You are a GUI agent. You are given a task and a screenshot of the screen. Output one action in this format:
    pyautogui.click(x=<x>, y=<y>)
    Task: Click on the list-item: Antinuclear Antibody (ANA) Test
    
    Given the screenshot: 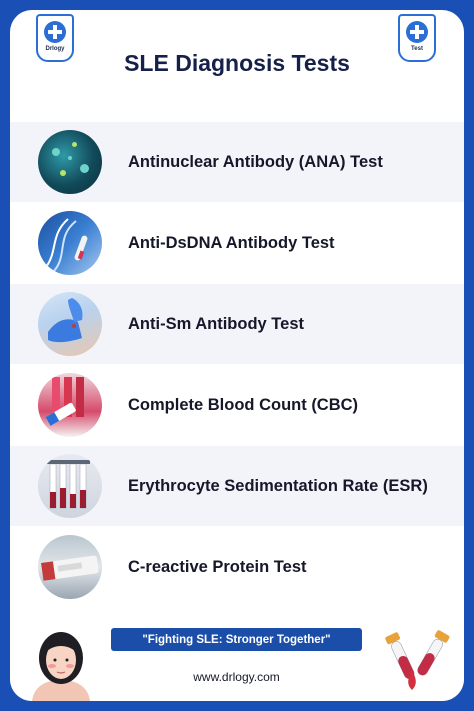 What is the action you would take?
    pyautogui.click(x=237, y=162)
    